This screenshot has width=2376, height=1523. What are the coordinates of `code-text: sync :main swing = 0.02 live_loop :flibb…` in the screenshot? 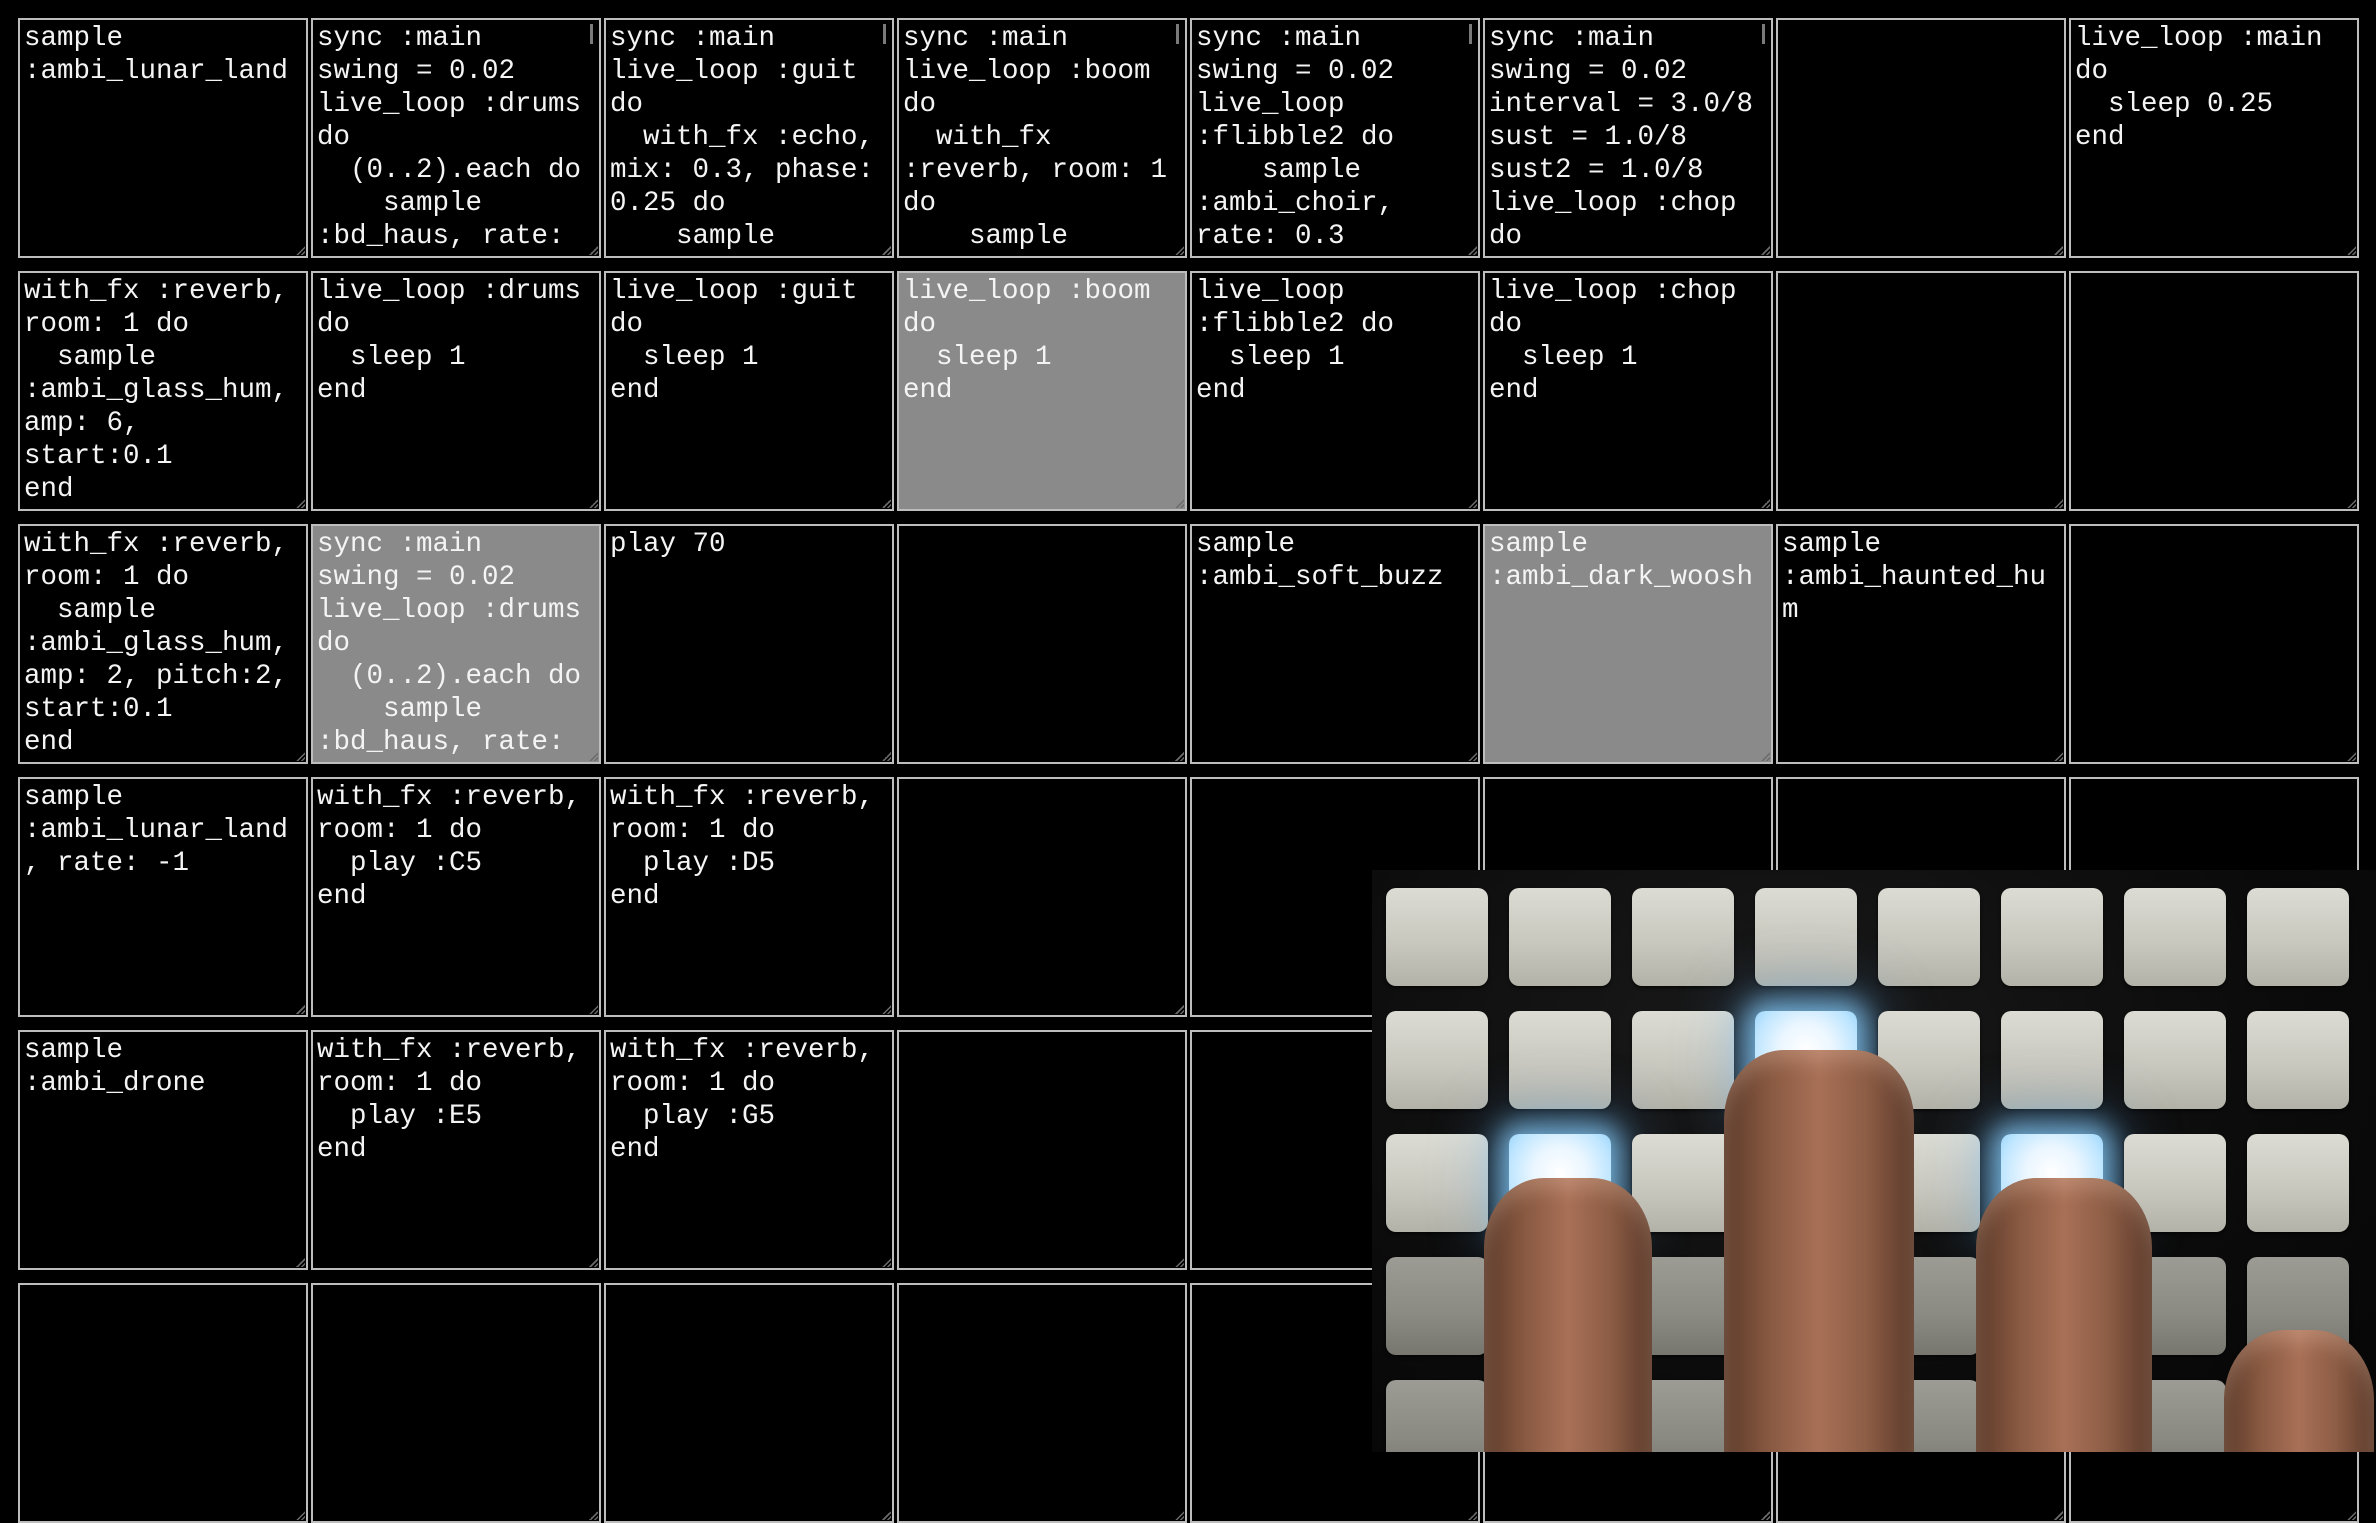 It's located at (1295, 137).